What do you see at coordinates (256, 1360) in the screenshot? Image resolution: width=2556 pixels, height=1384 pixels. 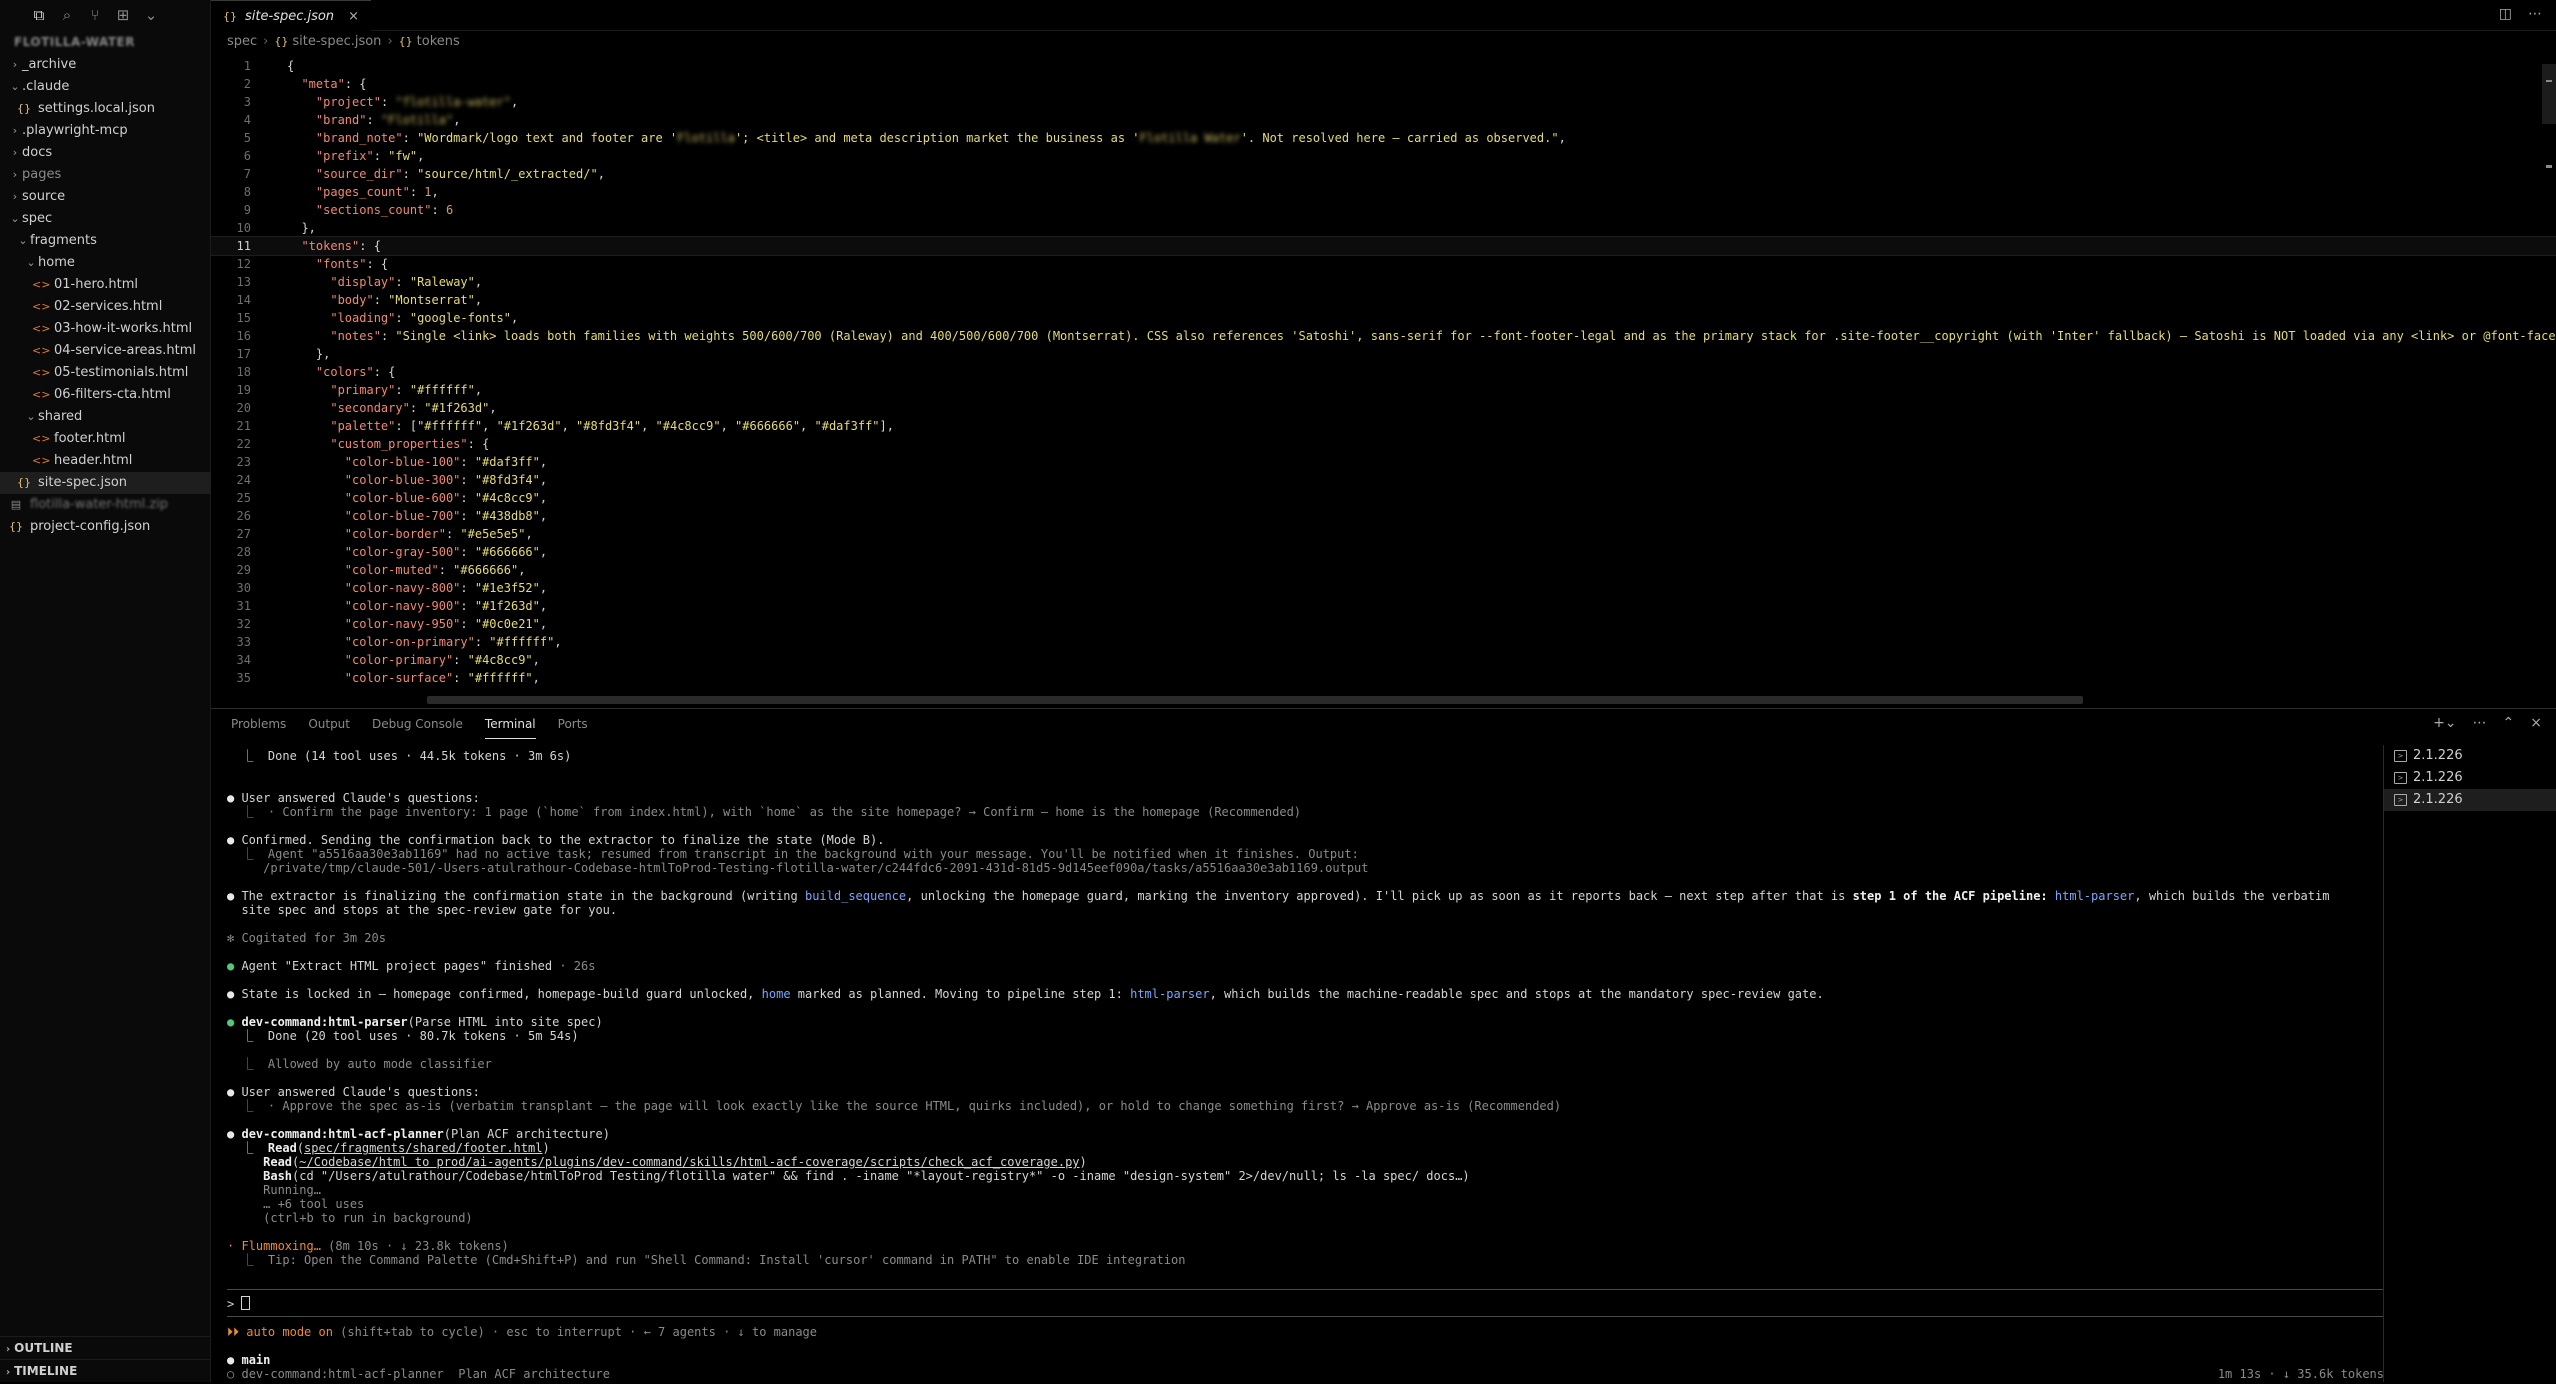 I see `agent-main-label: main` at bounding box center [256, 1360].